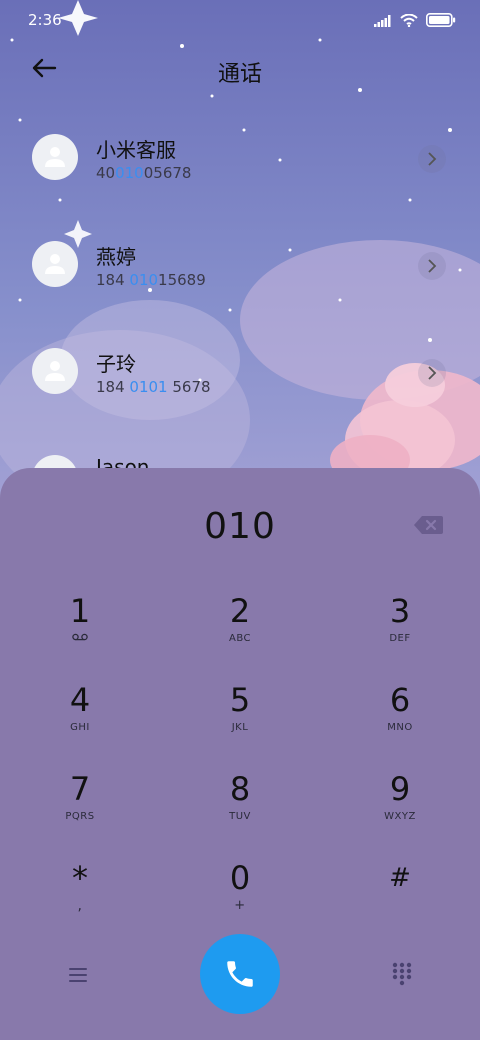  Describe the element at coordinates (240, 721) in the screenshot. I see `key-5: 5 JKL` at that location.